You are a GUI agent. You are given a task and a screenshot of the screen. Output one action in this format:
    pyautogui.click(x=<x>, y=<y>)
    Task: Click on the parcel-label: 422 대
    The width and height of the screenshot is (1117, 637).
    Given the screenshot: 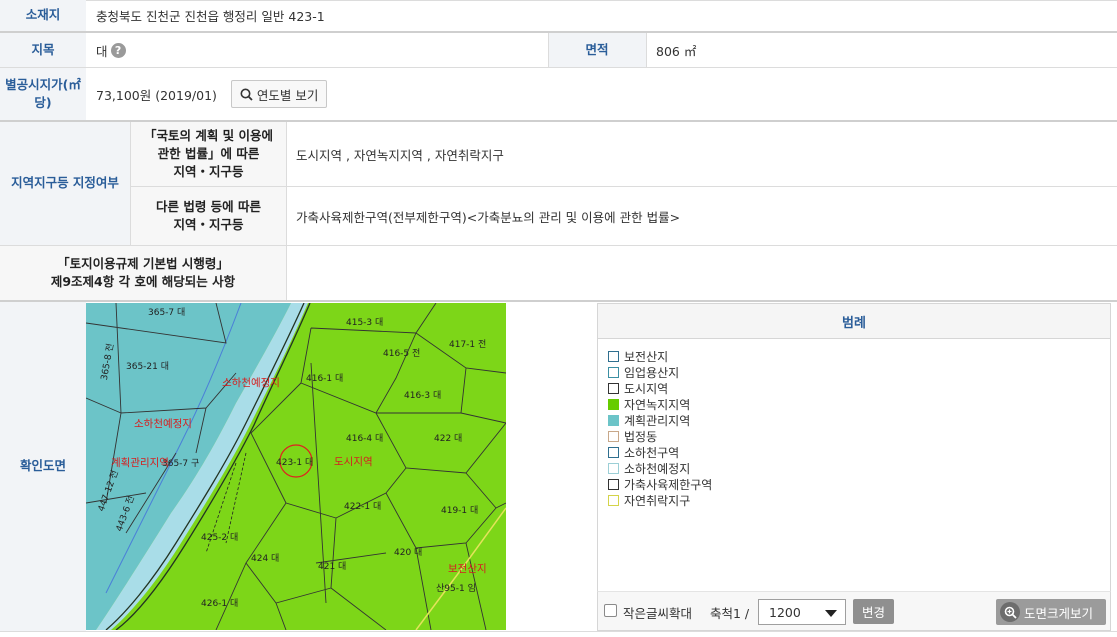 What is the action you would take?
    pyautogui.click(x=448, y=438)
    